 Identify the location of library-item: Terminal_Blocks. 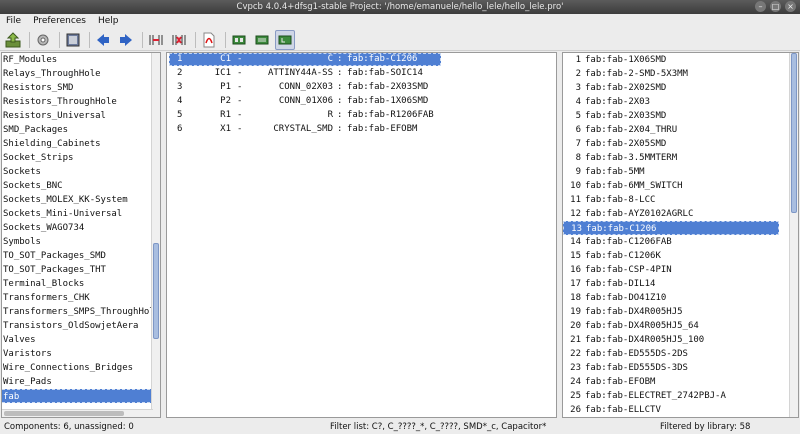
(81, 284).